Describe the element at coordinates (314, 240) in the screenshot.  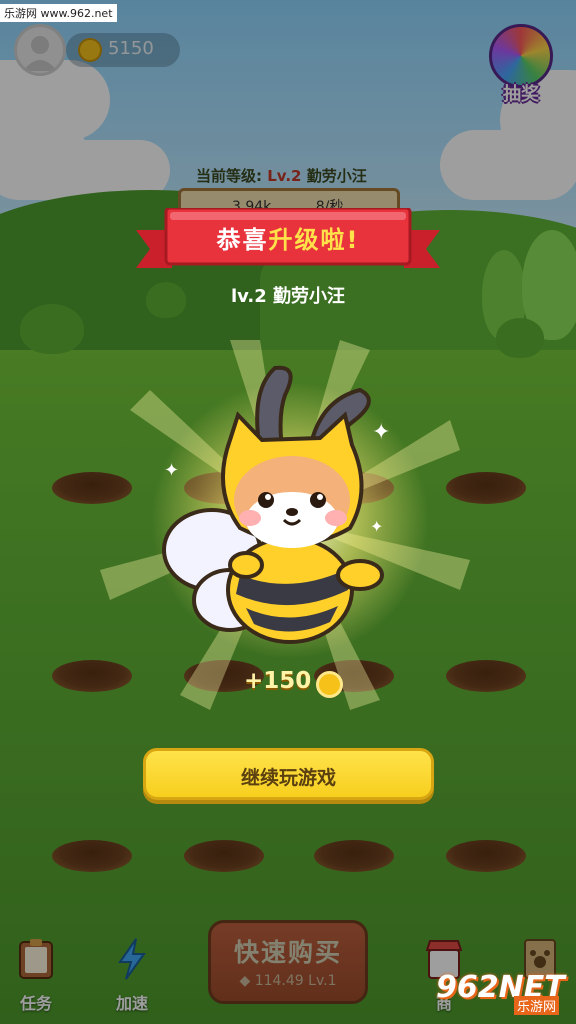
I see `congrats-title-highlight: 升级啦!` at that location.